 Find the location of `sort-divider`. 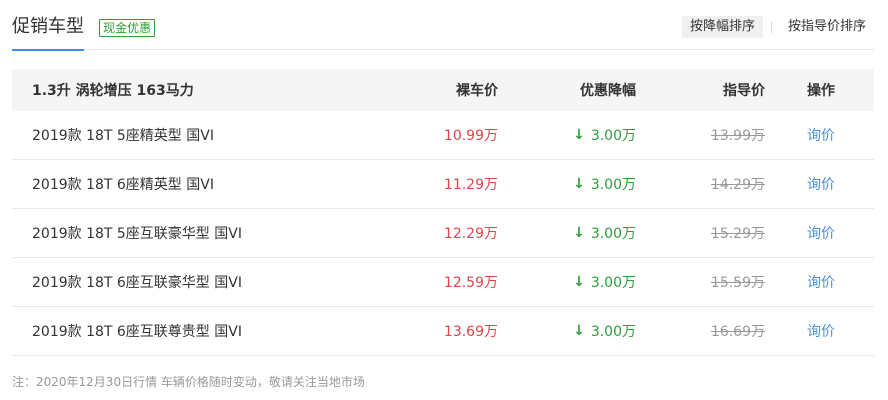

sort-divider is located at coordinates (771, 27).